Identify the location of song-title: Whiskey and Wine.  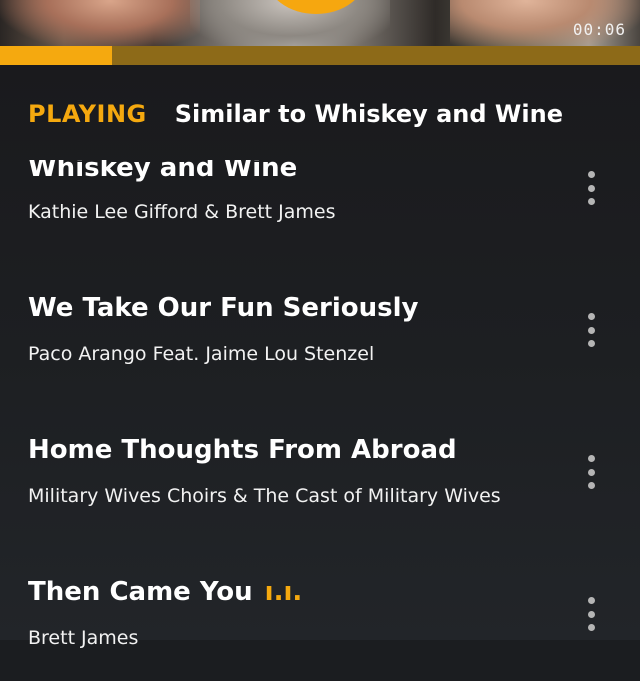
(163, 168).